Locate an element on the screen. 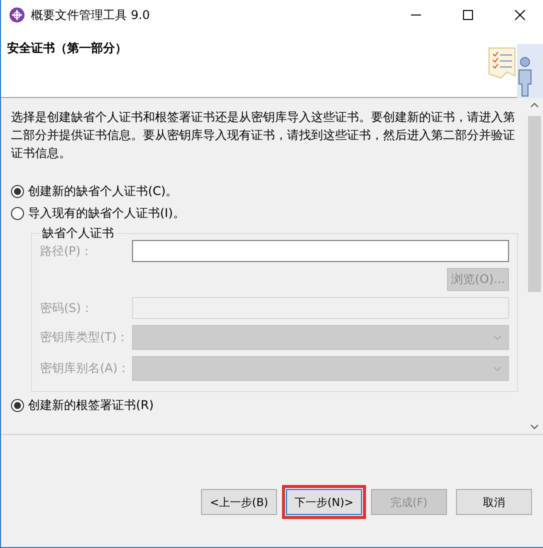 The image size is (543, 548). description-text: 选择是创建缺省个人证书和根签署证书还是从密钥库导入这些证书。要创建新的证书，请进入第二部分并提供证书信息。要从密钥库导入现有证书，请找到这些证书，然后进入第二部分并验证证书信息。 is located at coordinates (263, 135).